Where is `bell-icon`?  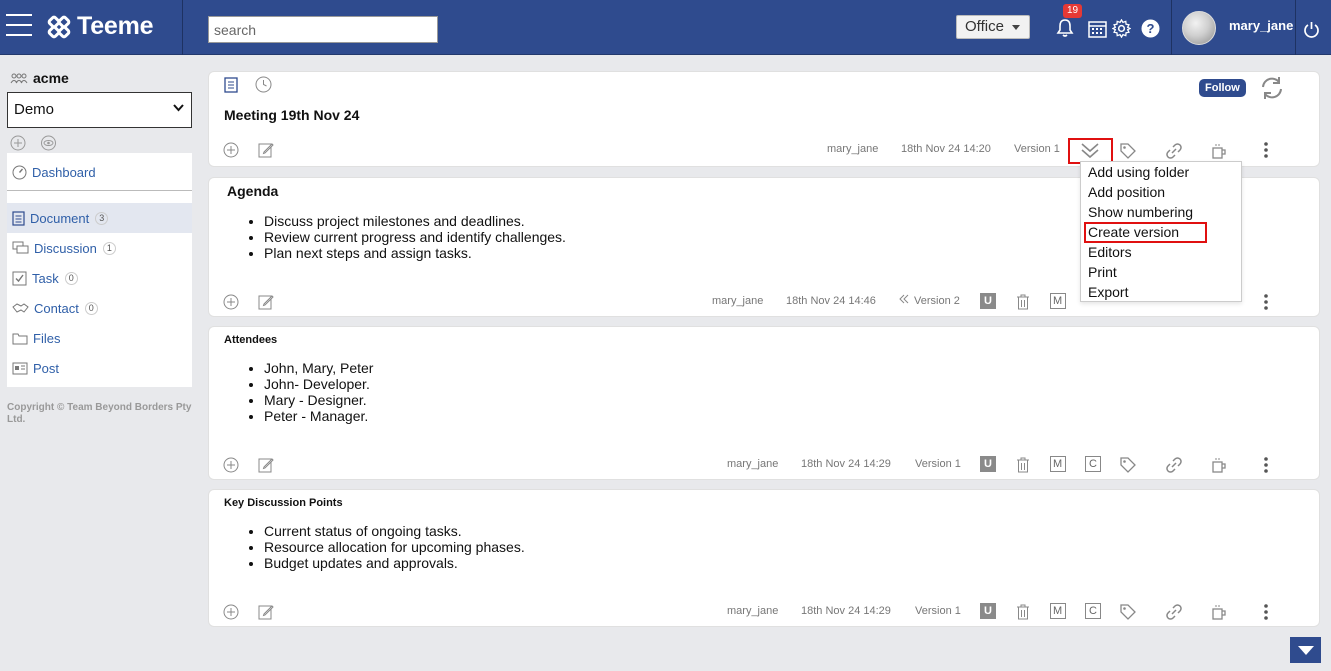
bell-icon is located at coordinates (1065, 28).